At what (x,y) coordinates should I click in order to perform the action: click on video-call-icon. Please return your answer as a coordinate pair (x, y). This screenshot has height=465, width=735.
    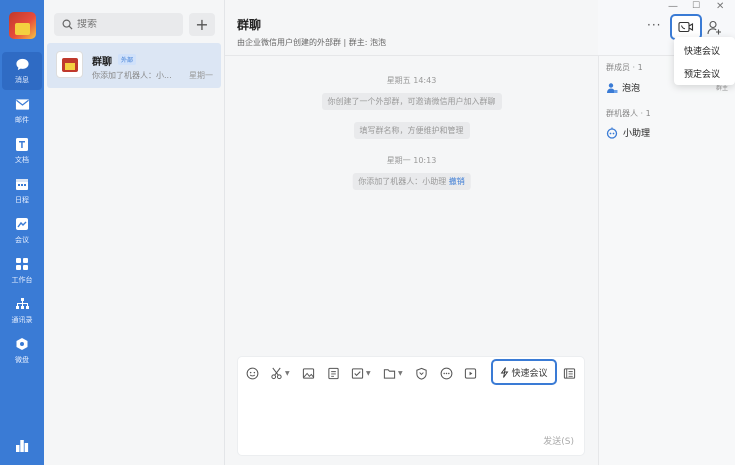
    Looking at the image, I should click on (686, 27).